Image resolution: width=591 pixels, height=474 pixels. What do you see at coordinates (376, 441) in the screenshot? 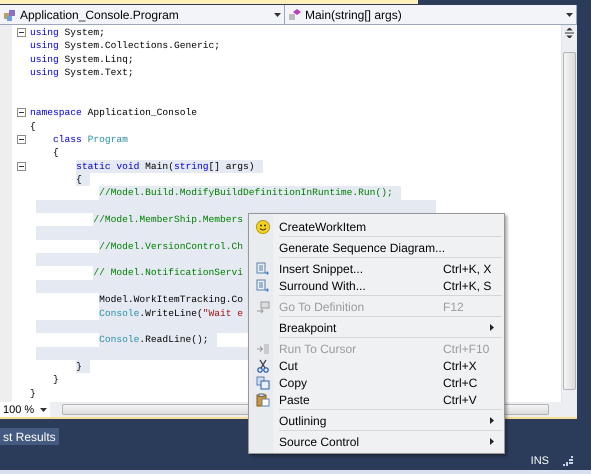
I see `menu-item: Source Control` at bounding box center [376, 441].